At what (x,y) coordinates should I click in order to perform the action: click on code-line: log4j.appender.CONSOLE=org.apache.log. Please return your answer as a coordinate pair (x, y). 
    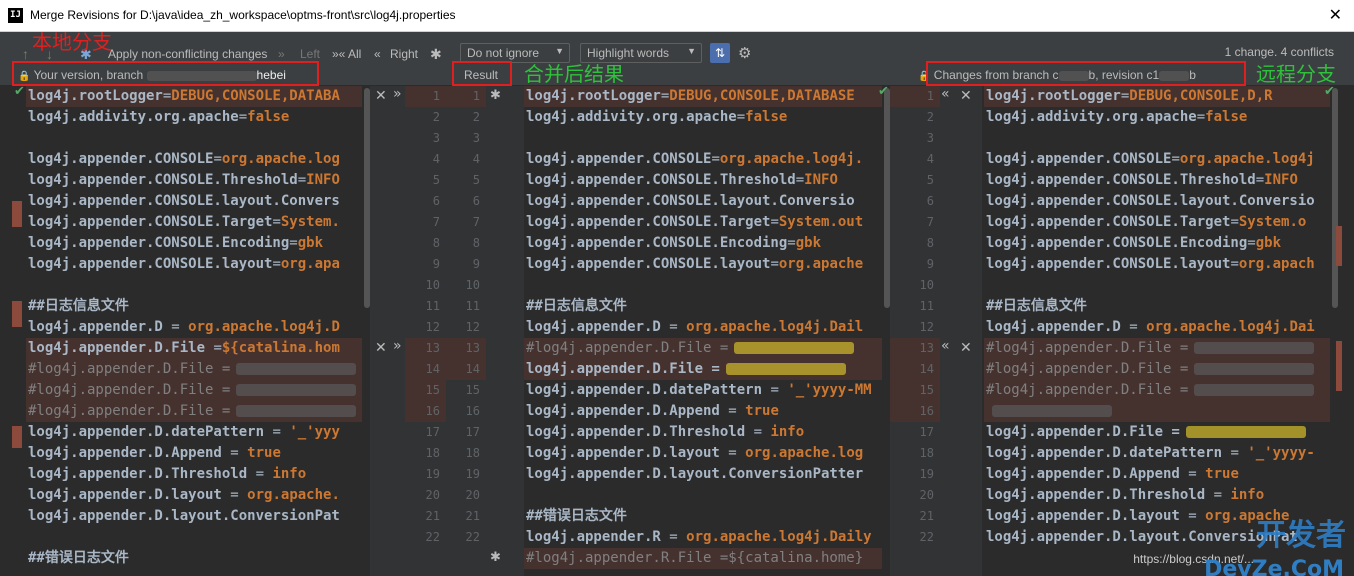
    Looking at the image, I should click on (195, 159).